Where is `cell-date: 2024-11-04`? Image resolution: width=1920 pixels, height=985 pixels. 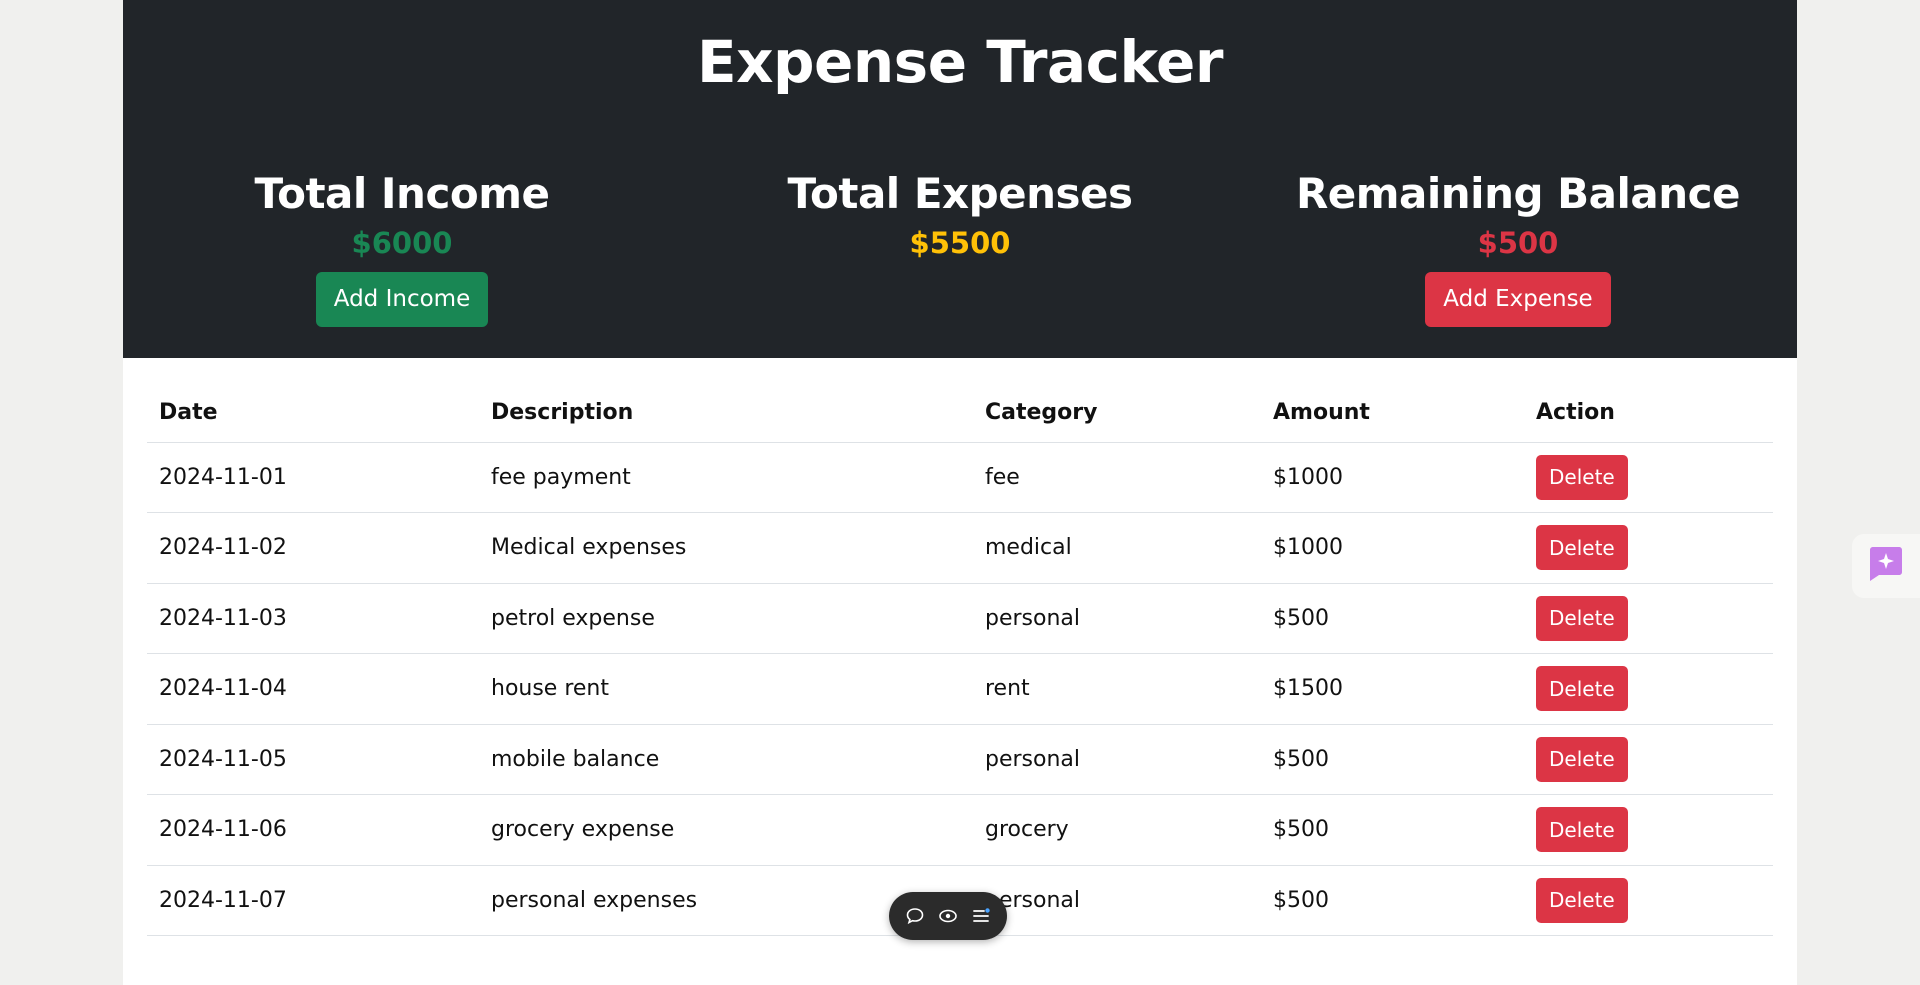
cell-date: 2024-11-04 is located at coordinates (313, 689).